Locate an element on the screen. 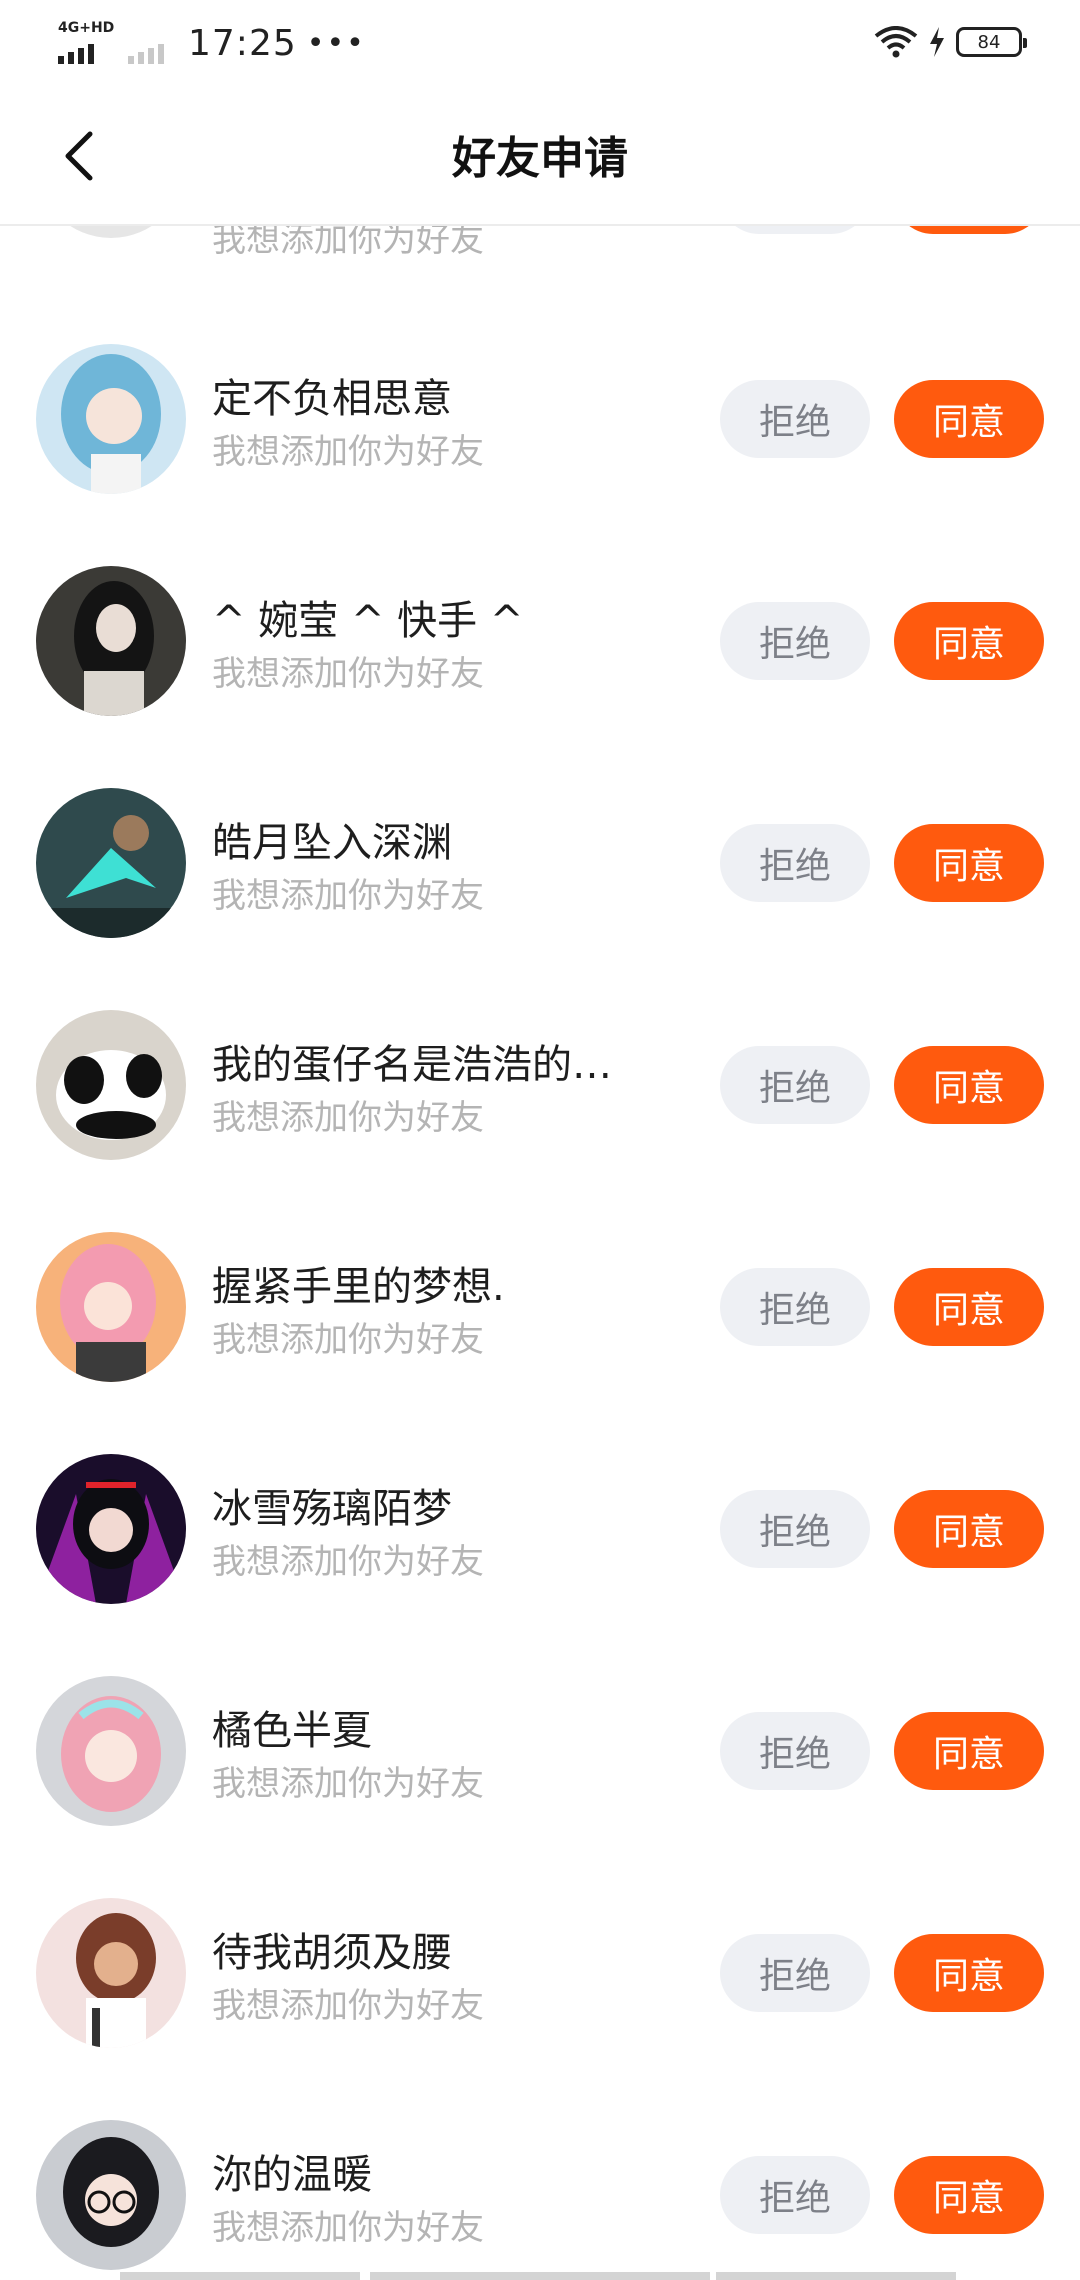 The image size is (1080, 2280). requester-name: 沵的温暖 is located at coordinates (292, 2175).